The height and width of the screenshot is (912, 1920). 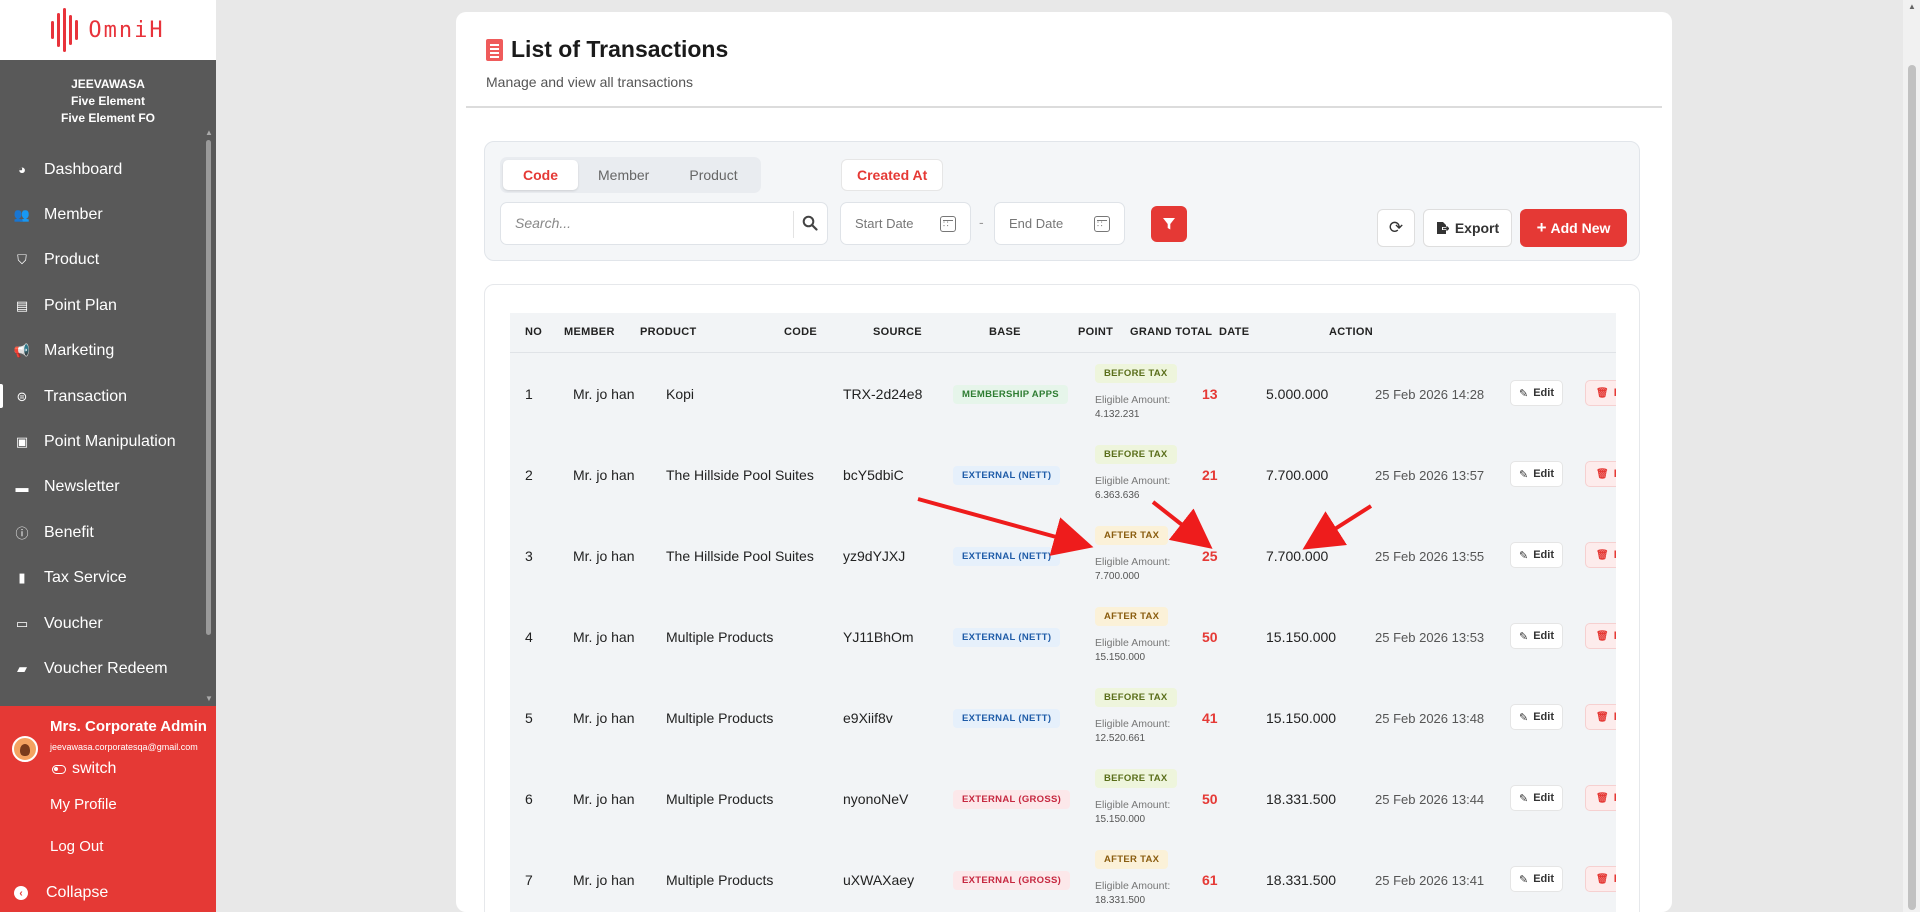 What do you see at coordinates (209, 132) in the screenshot?
I see `sidebar-scroll-up-icon: ▲` at bounding box center [209, 132].